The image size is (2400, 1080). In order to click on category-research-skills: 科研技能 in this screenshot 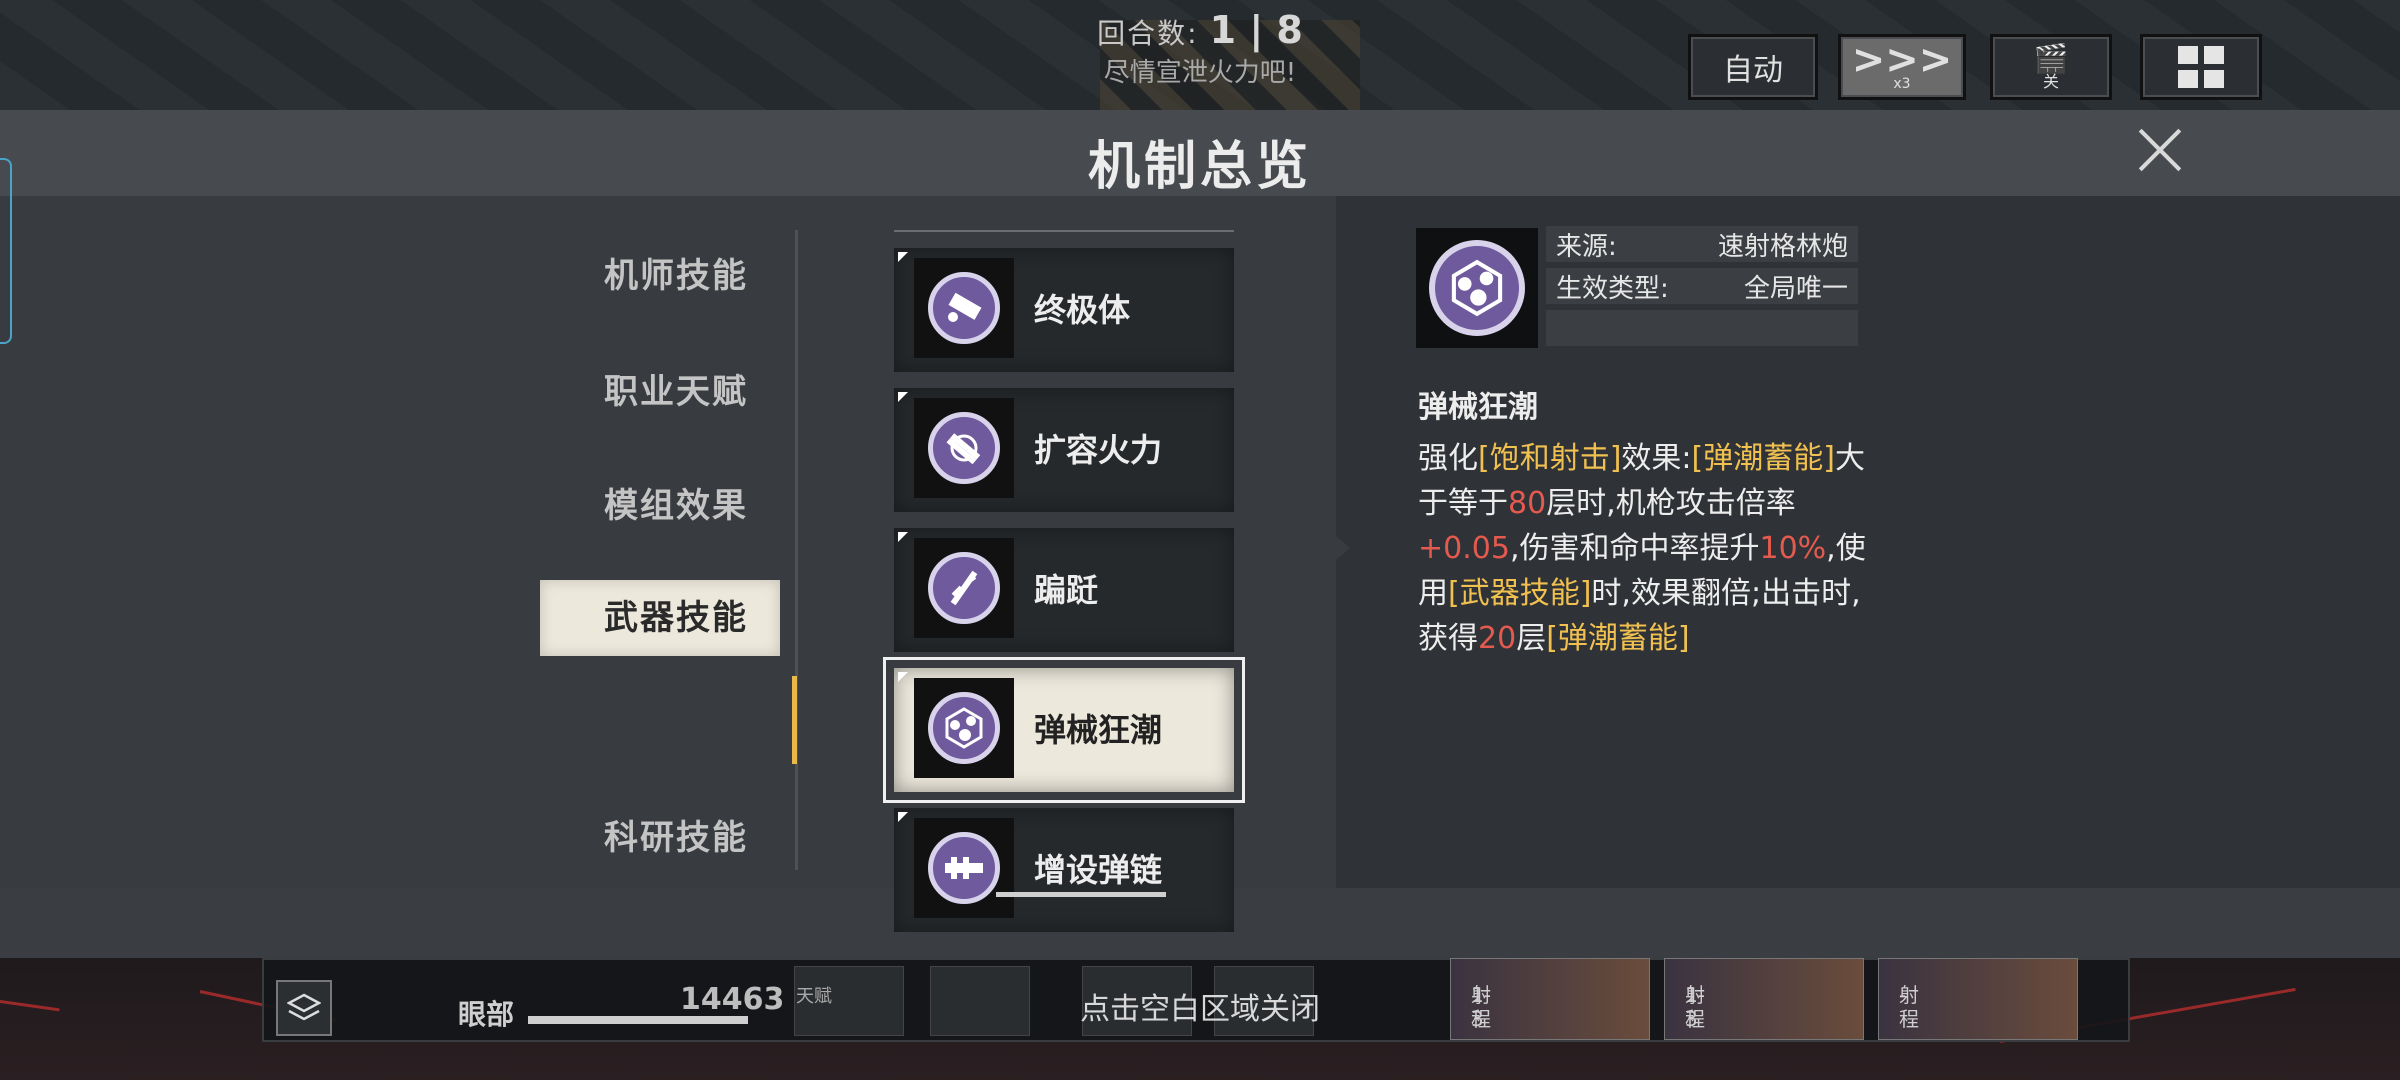, I will do `click(660, 838)`.